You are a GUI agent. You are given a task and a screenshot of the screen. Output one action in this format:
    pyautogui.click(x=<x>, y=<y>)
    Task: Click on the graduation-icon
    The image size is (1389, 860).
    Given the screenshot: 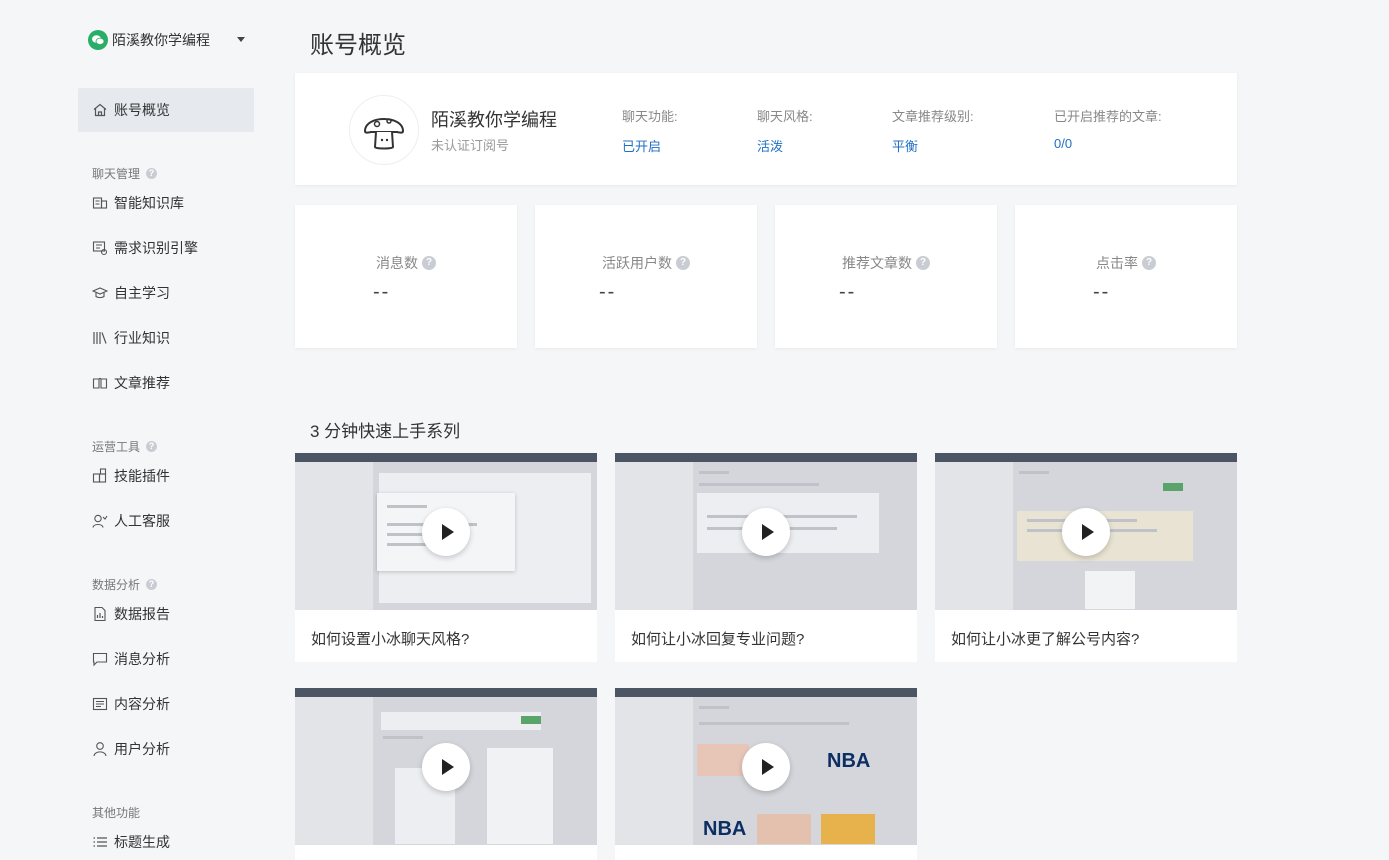 What is the action you would take?
    pyautogui.click(x=100, y=293)
    